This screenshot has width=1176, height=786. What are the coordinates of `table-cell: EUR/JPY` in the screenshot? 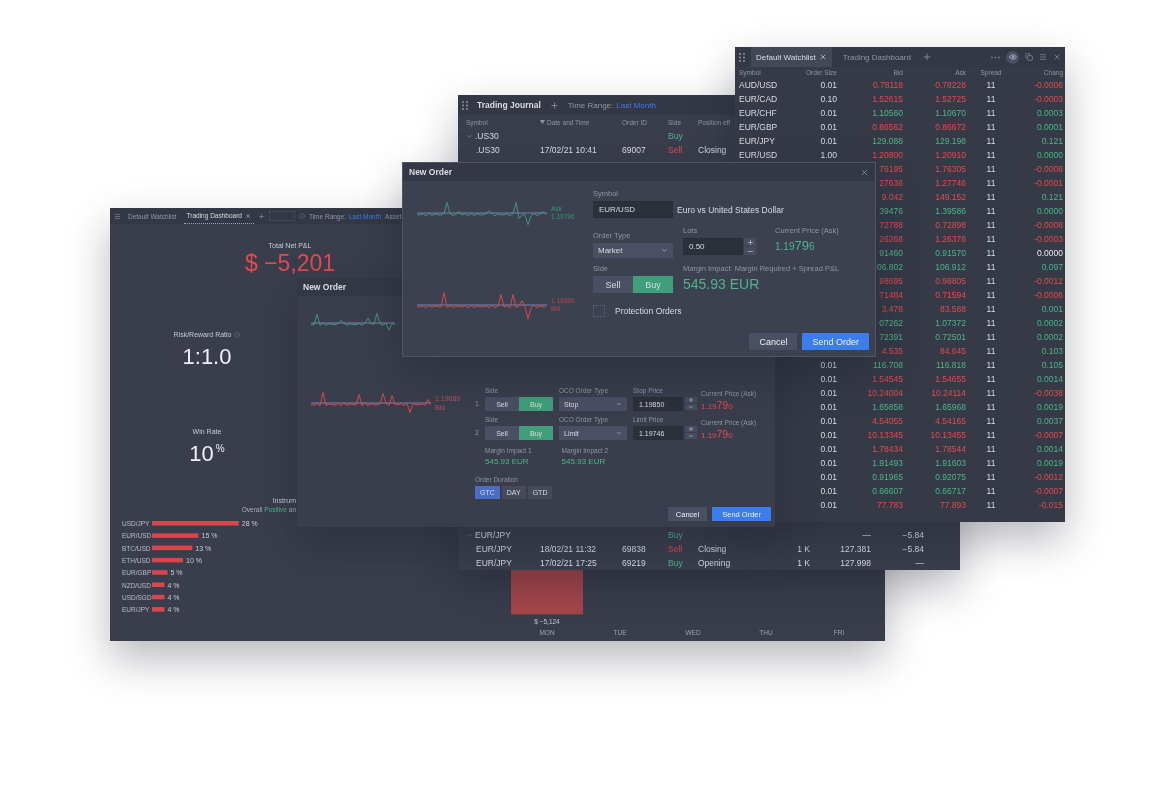 It's located at (493, 535).